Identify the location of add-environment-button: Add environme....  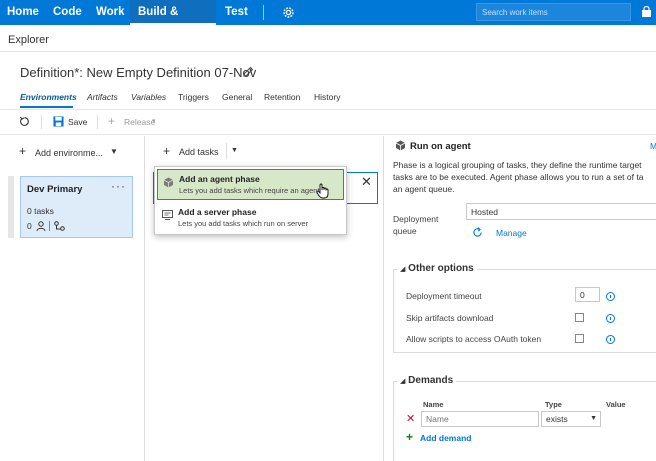
(69, 153).